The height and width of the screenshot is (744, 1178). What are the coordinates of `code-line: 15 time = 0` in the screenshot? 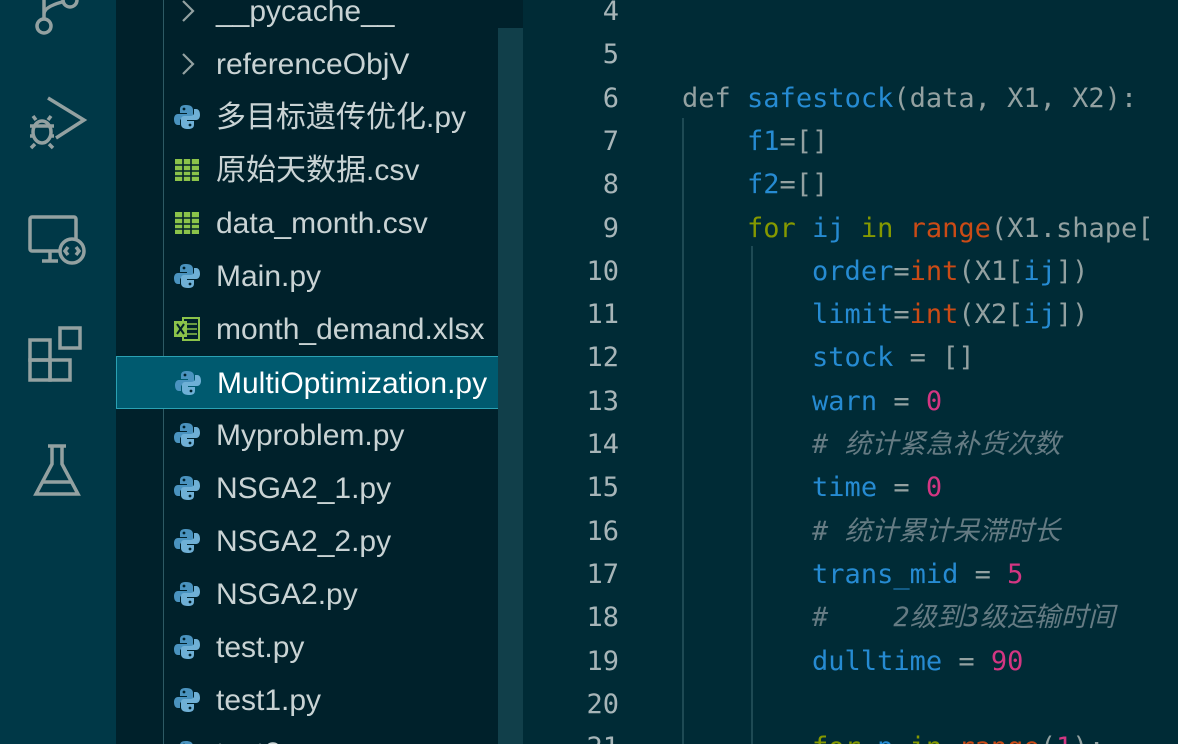 It's located at (850, 487).